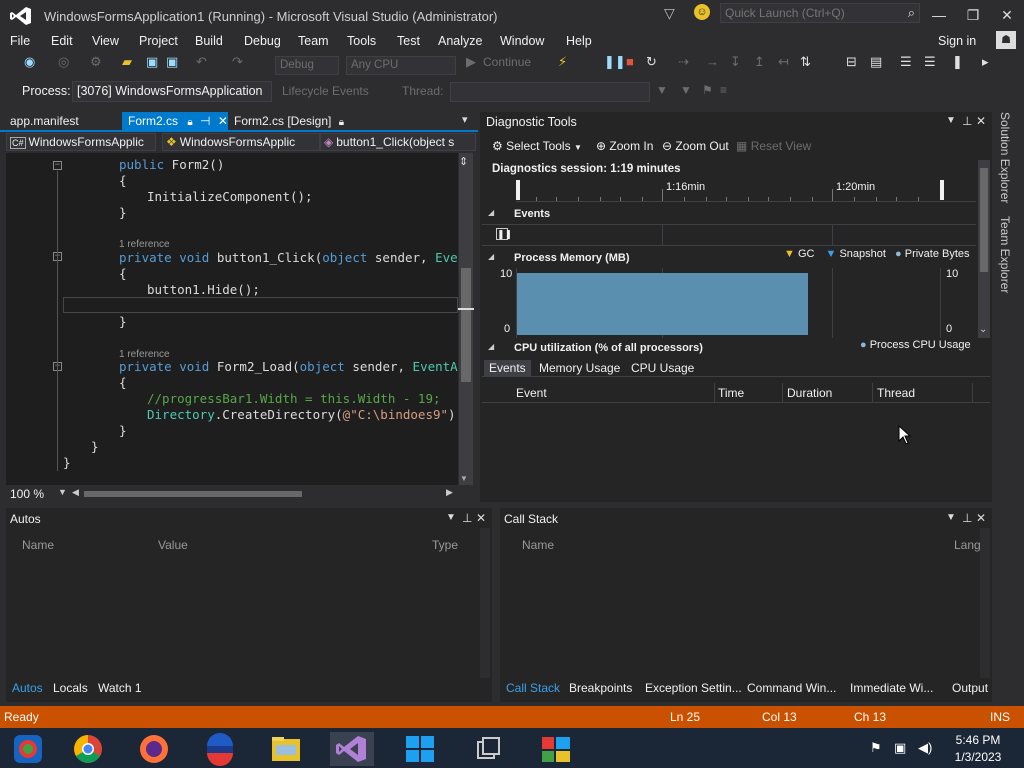 The width and height of the screenshot is (1024, 768). Describe the element at coordinates (401, 65) in the screenshot. I see `solution-platform-select: Any CPU` at that location.